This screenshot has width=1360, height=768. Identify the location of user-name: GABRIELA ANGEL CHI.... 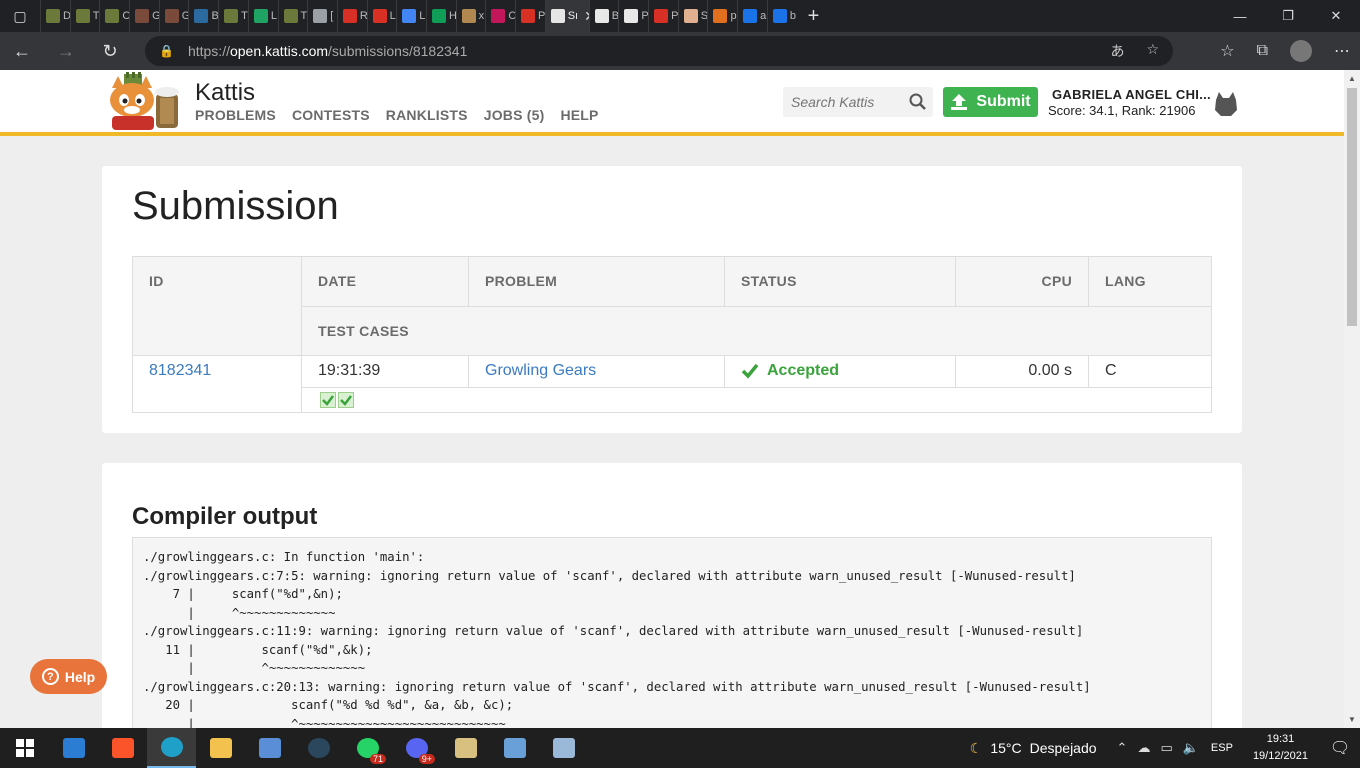
(1131, 94).